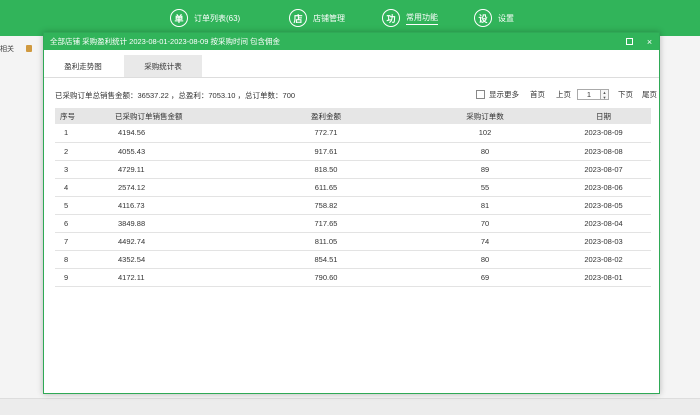 The width and height of the screenshot is (700, 415). Describe the element at coordinates (66, 133) in the screenshot. I see `cell-index: 1` at that location.